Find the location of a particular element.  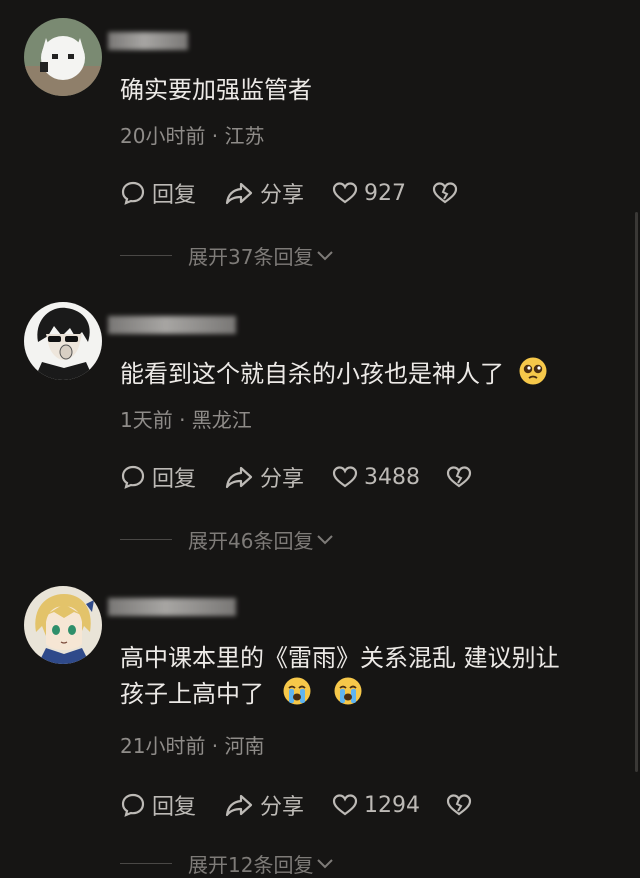

scrollbar is located at coordinates (636, 492).